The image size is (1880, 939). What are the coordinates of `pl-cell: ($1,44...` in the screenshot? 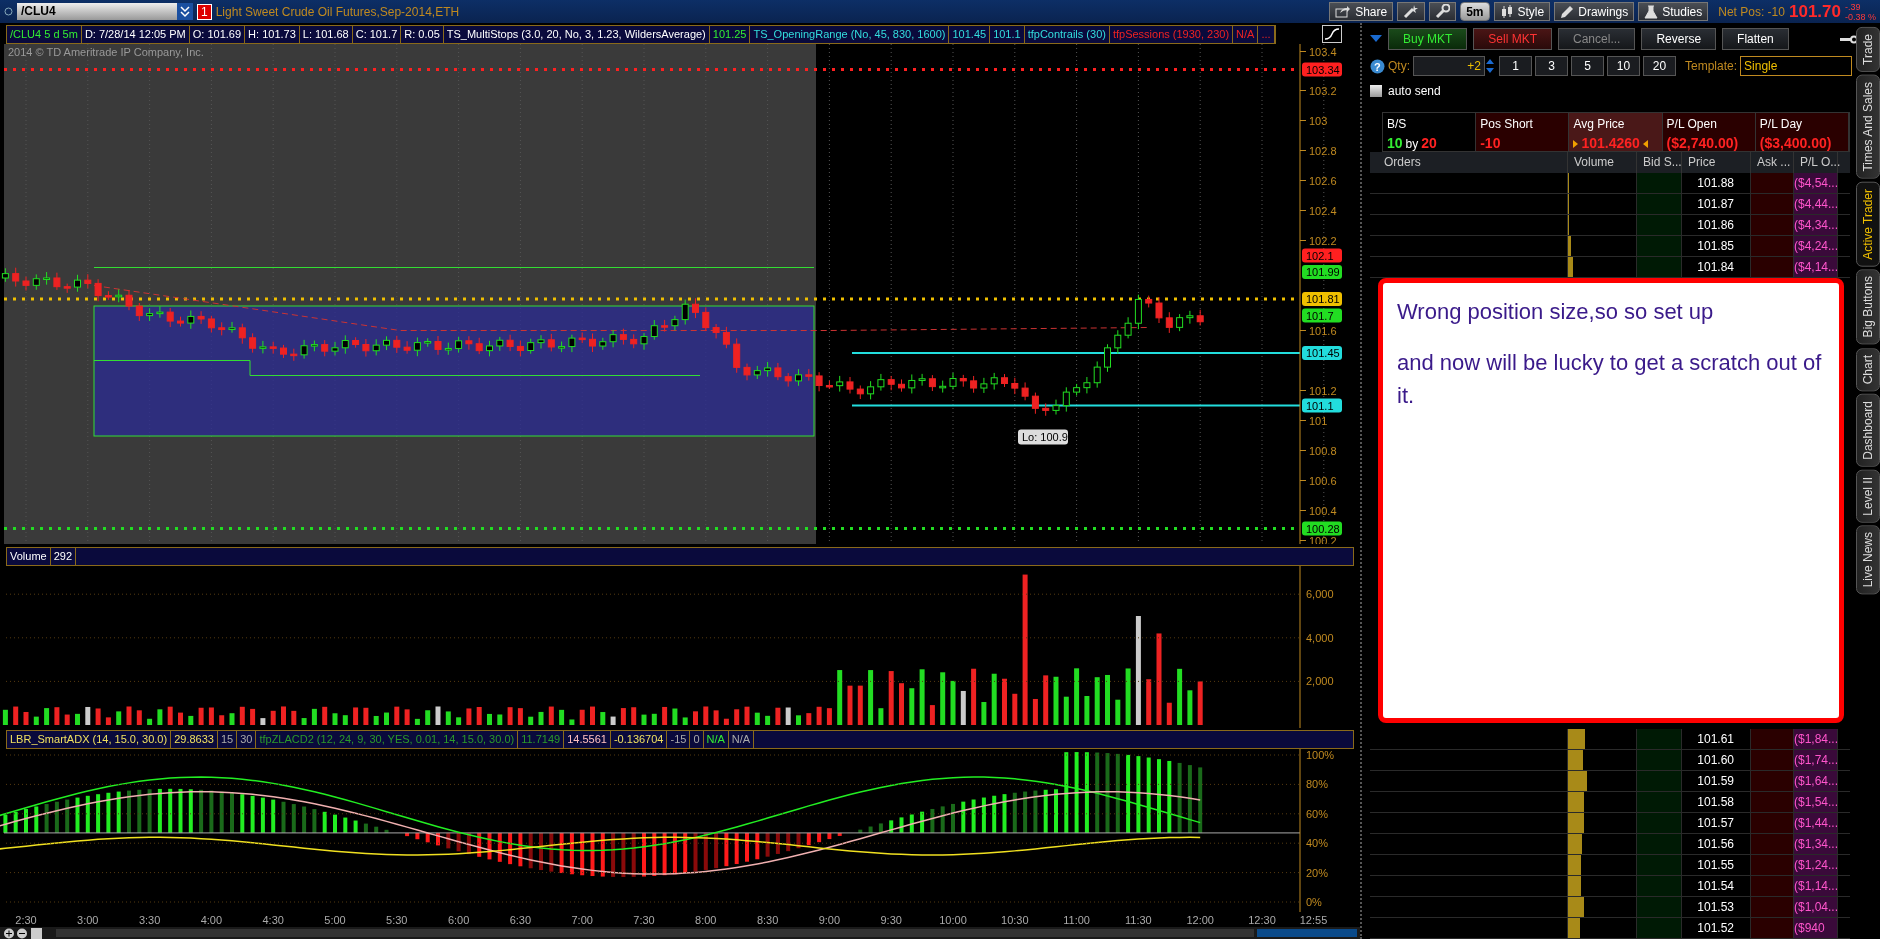 It's located at (1816, 823).